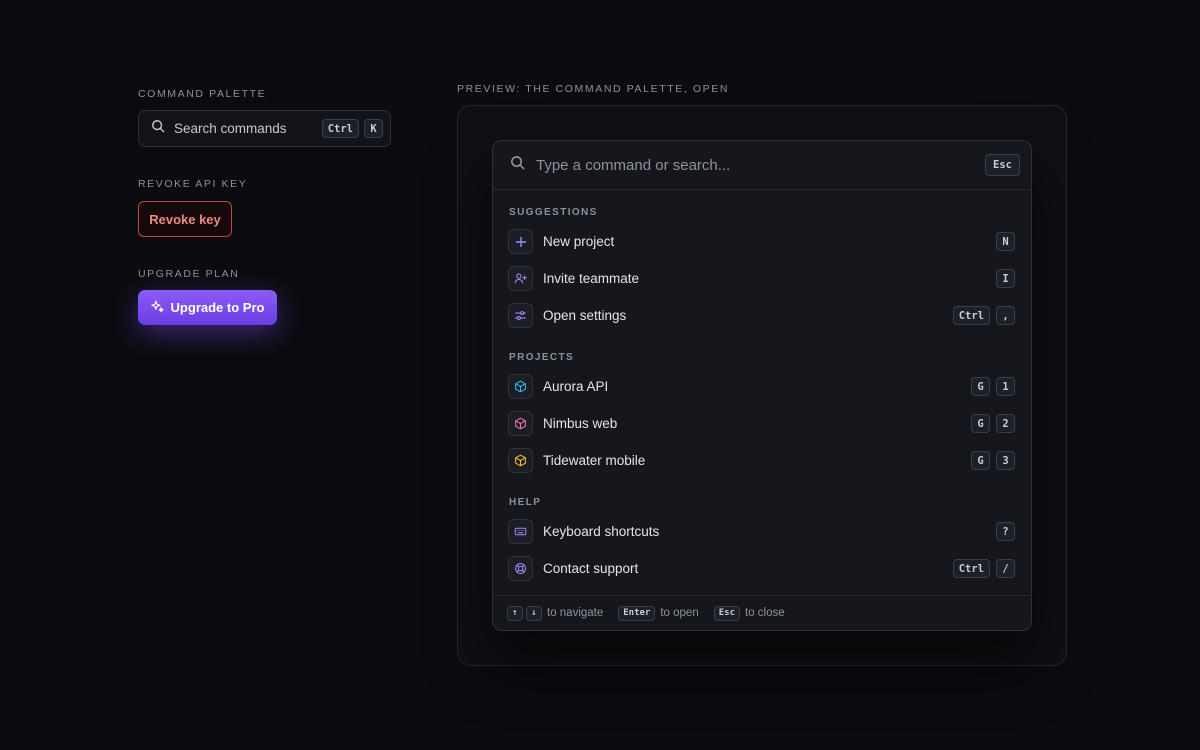  I want to click on search-commands-label: Search commands, so click(230, 128).